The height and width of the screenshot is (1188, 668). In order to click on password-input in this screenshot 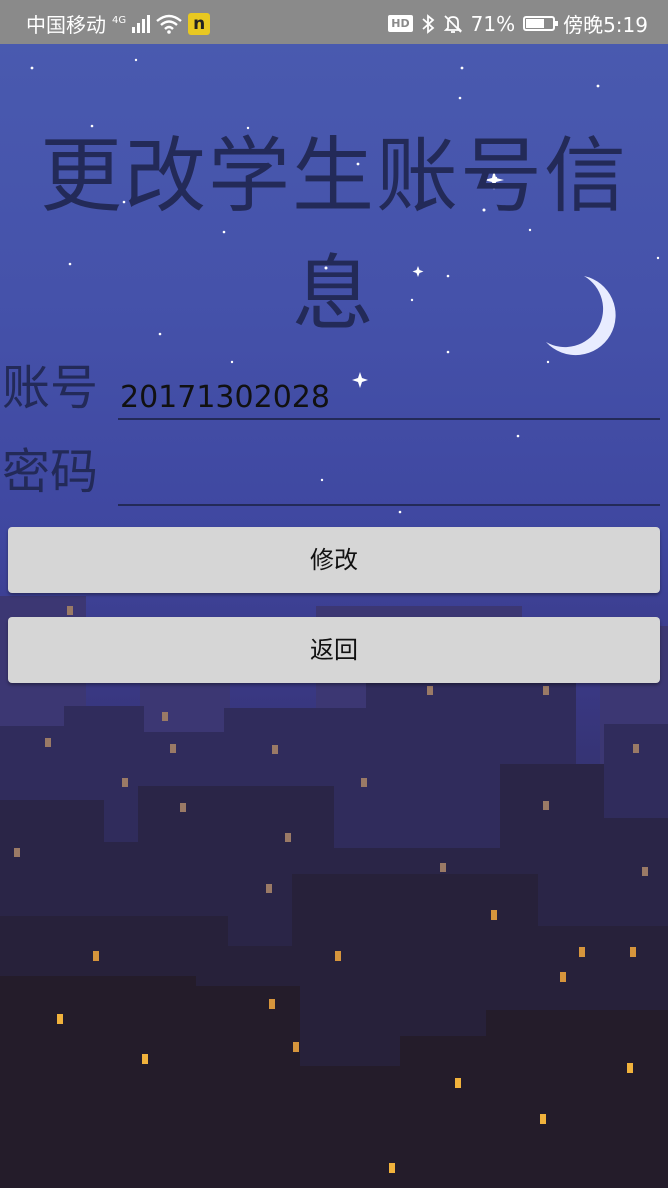, I will do `click(389, 484)`.